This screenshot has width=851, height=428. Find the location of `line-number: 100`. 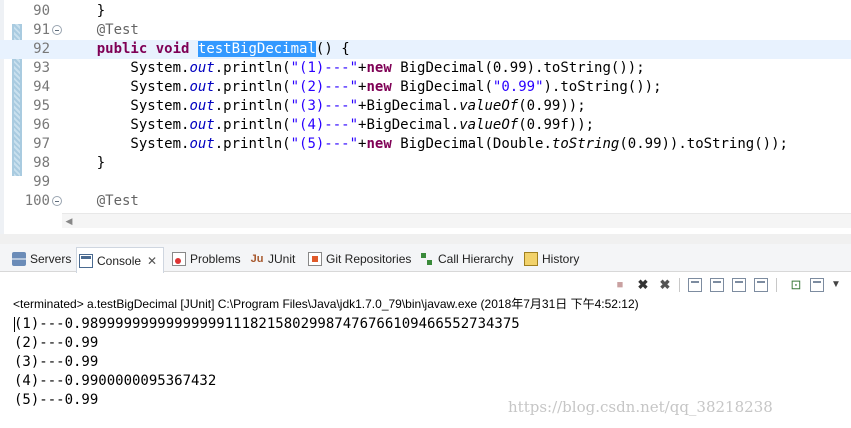

line-number: 100 is located at coordinates (37, 201).